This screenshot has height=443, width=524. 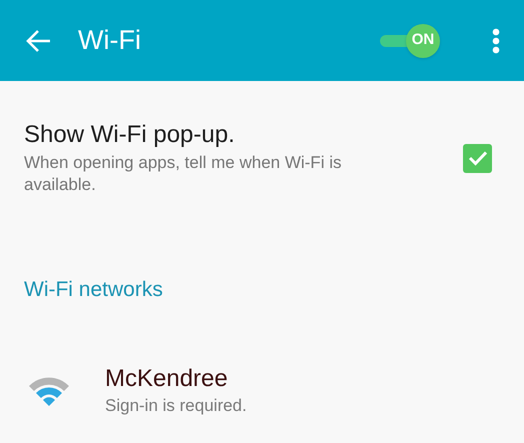 What do you see at coordinates (109, 41) in the screenshot?
I see `screen-title: Wi-Fi` at bounding box center [109, 41].